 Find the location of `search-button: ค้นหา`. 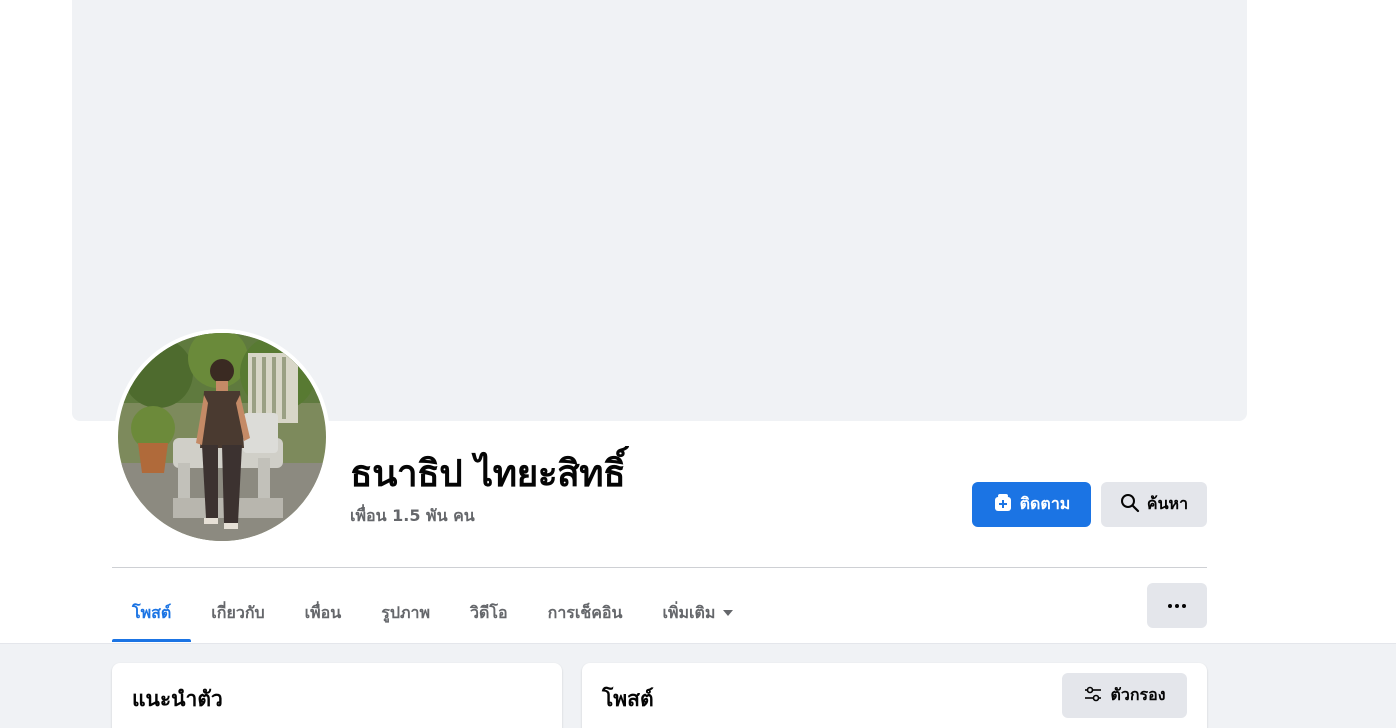

search-button: ค้นหา is located at coordinates (1154, 504).